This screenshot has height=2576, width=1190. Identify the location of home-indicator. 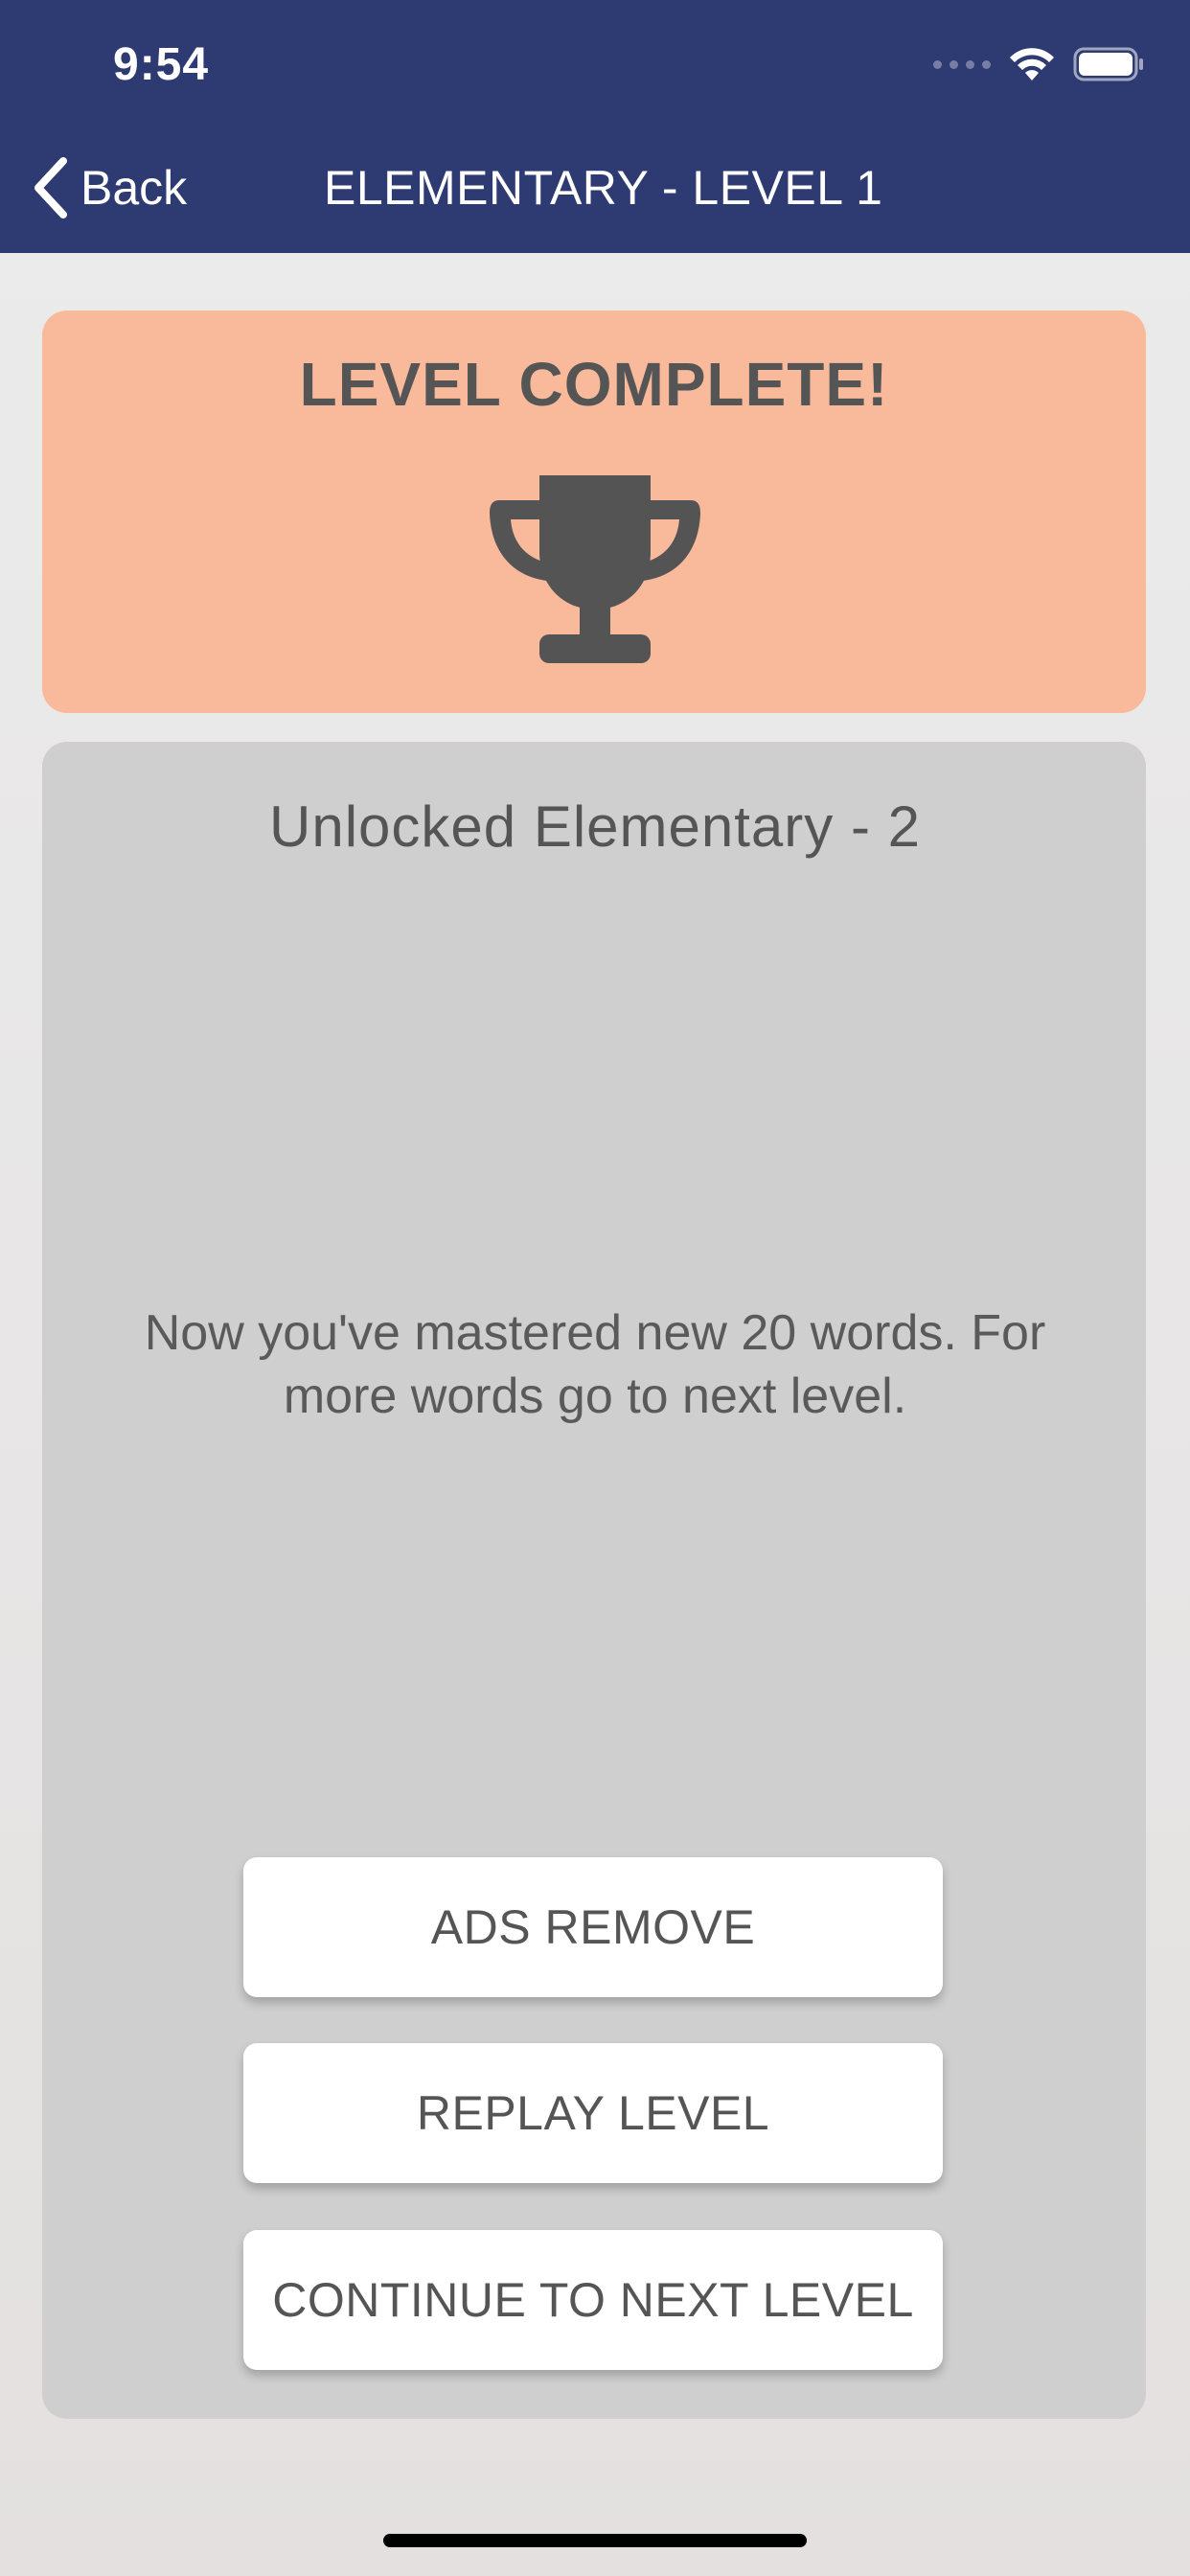
(595, 2540).